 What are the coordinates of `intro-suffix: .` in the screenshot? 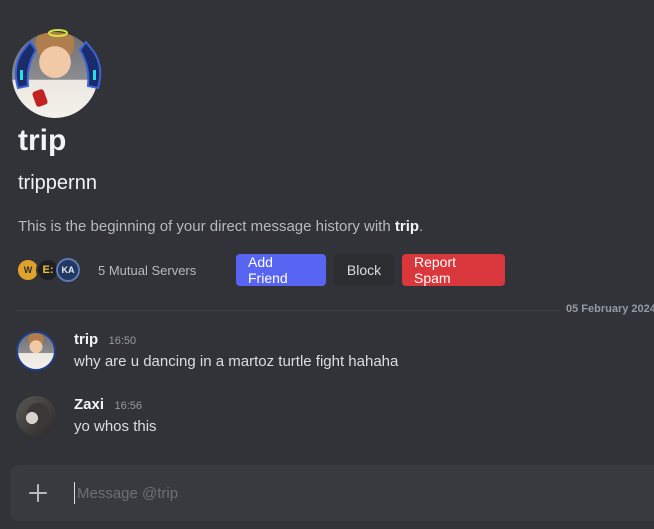 It's located at (421, 226).